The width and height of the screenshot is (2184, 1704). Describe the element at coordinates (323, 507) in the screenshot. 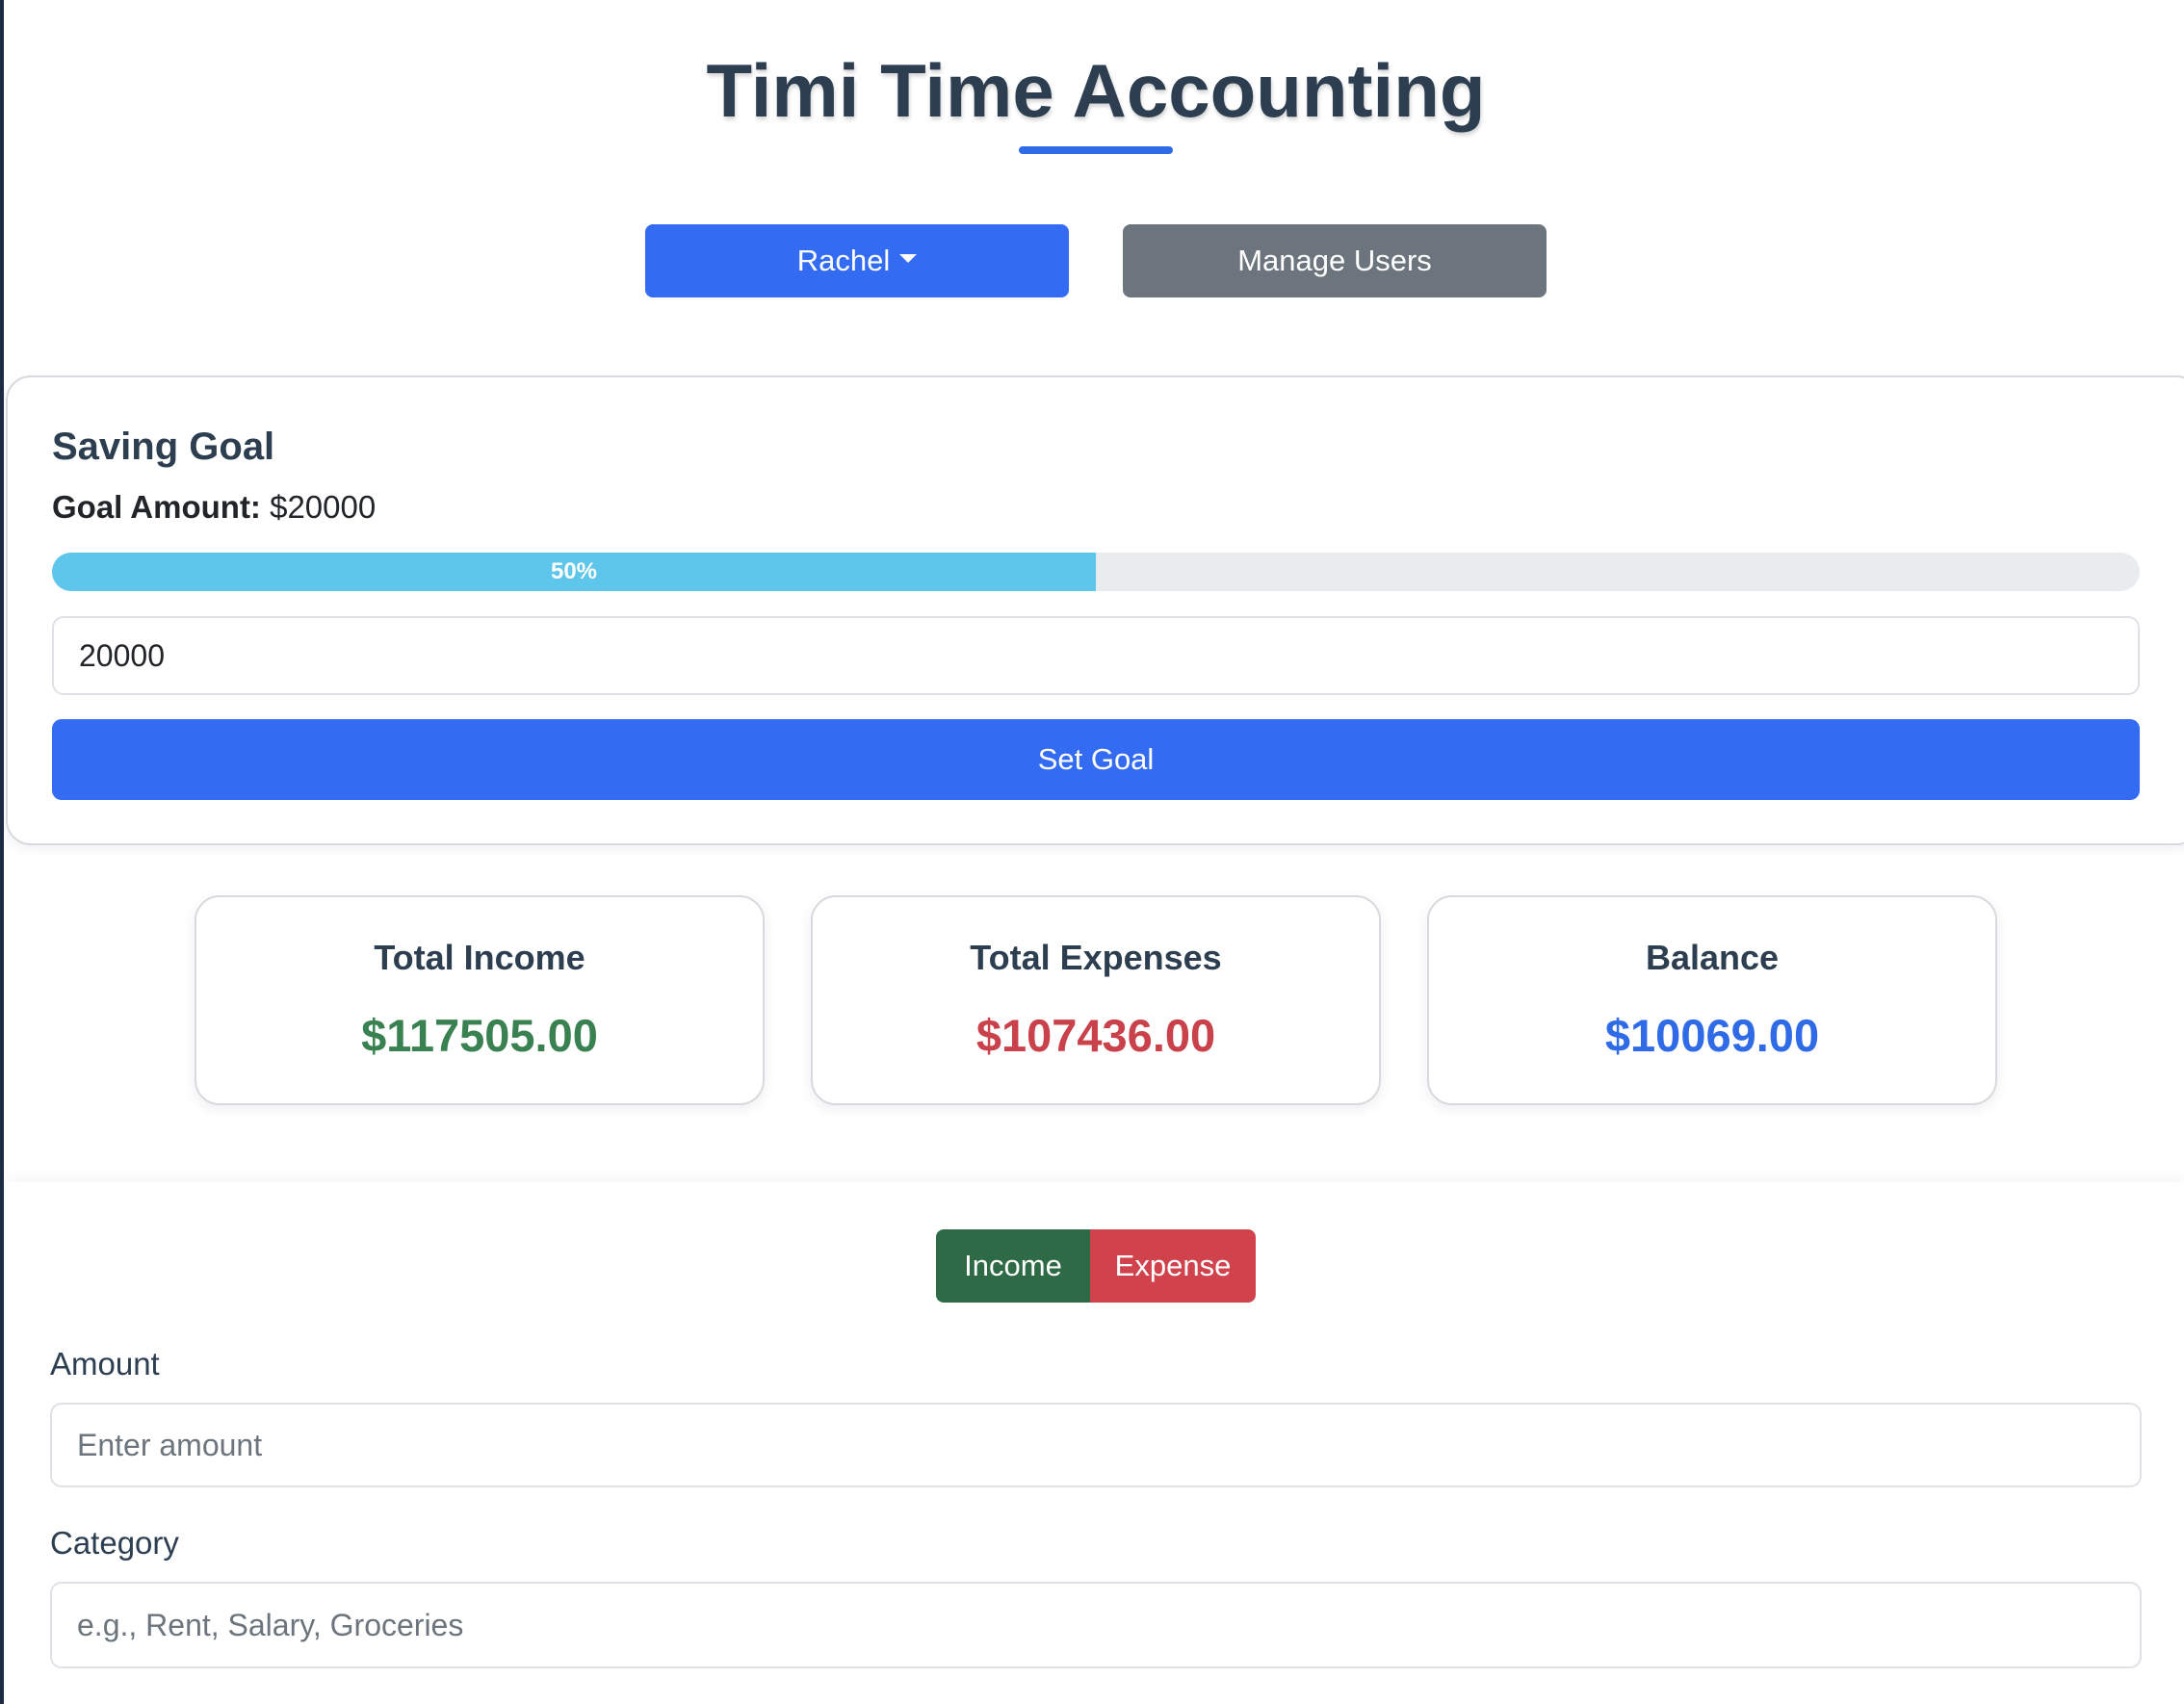

I see `goal-amount-value: $20000` at that location.